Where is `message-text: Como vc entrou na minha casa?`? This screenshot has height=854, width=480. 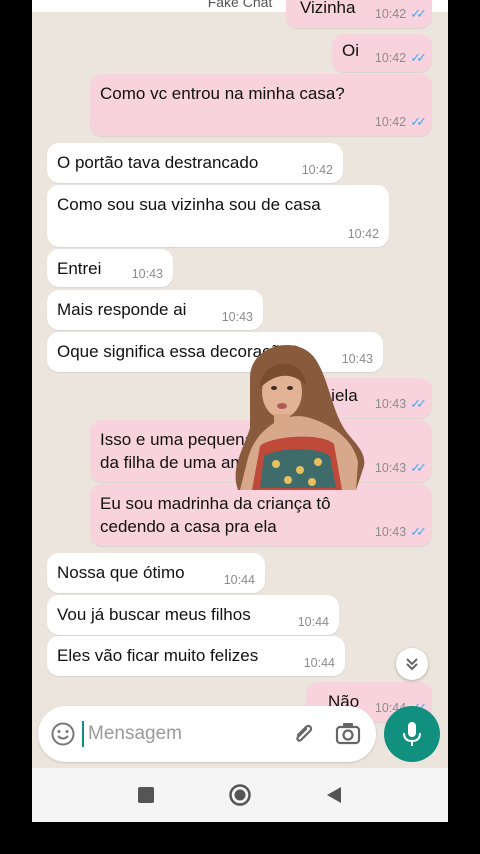 message-text: Como vc entrou na minha casa? is located at coordinates (222, 93).